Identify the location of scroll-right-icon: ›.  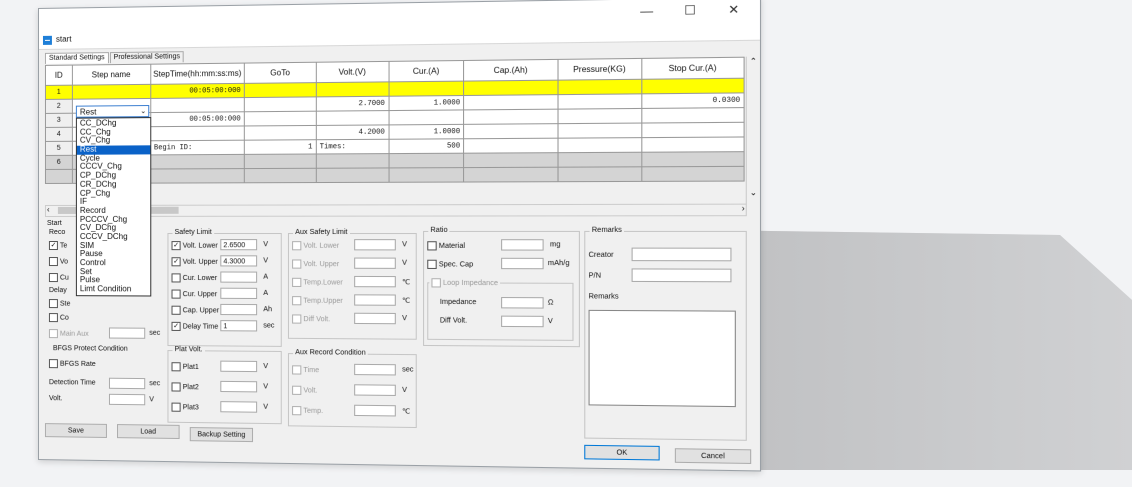
(743, 208).